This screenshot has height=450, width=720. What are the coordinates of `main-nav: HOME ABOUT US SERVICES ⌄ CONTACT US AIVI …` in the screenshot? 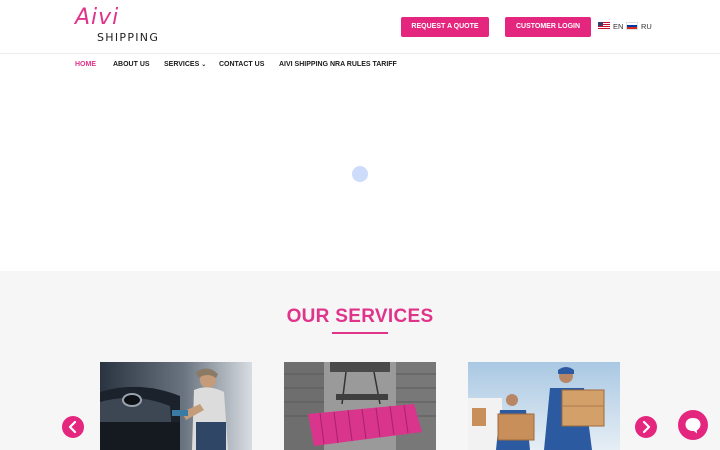 It's located at (360, 66).